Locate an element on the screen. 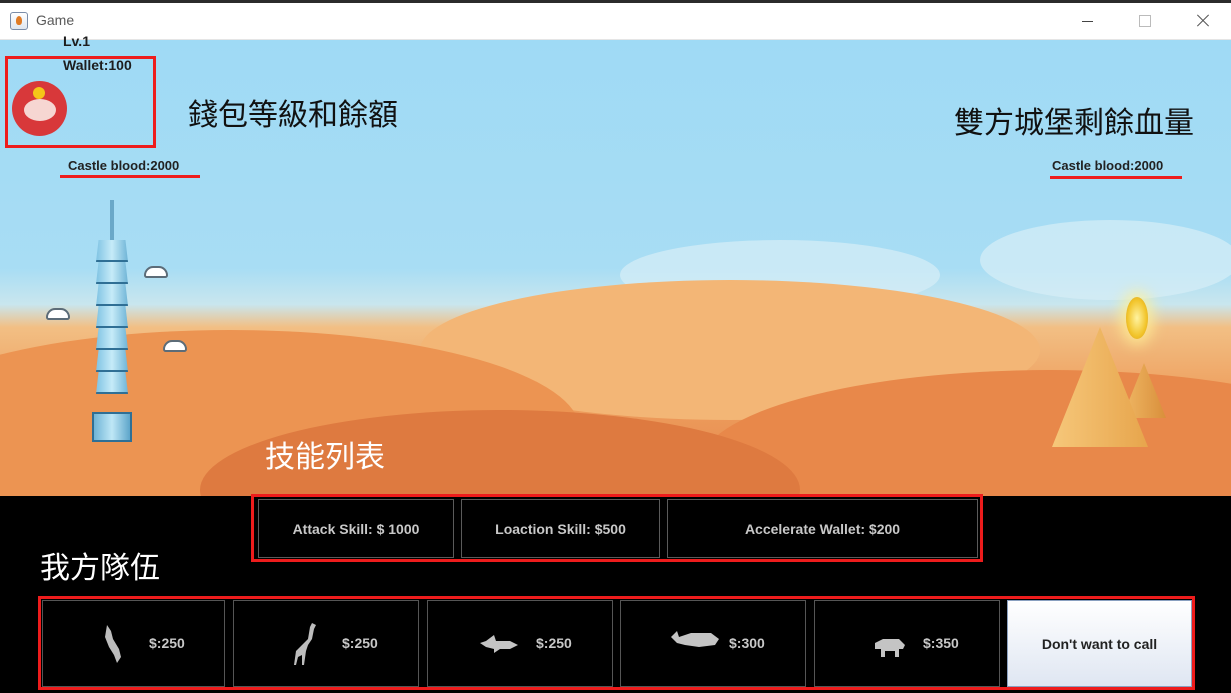 This screenshot has height=693, width=1231. wallet-annotation: 錢包等級和餘額 is located at coordinates (293, 115).